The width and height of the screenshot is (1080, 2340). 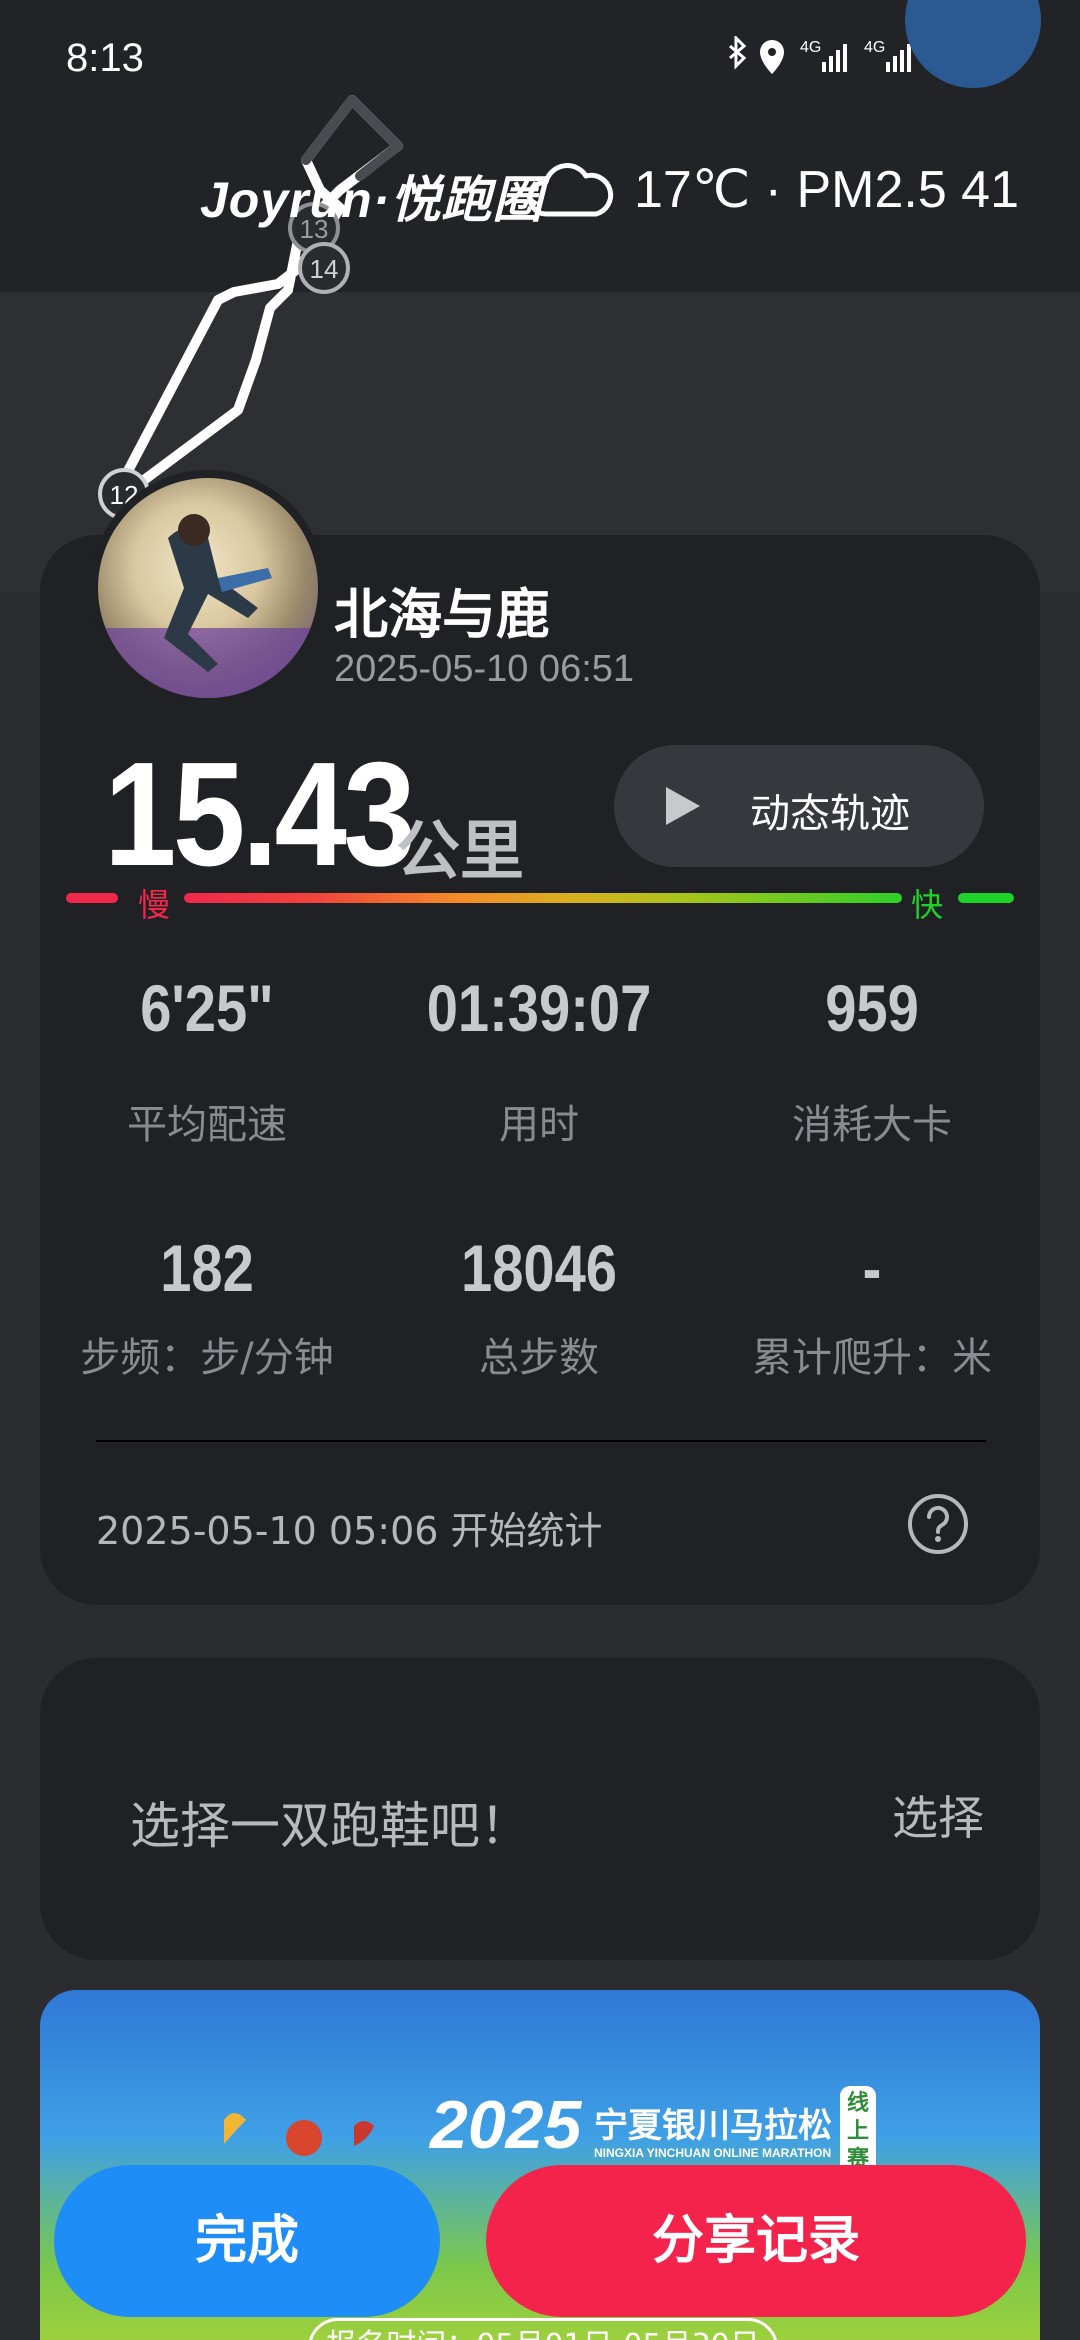 I want to click on play-icon, so click(x=683, y=806).